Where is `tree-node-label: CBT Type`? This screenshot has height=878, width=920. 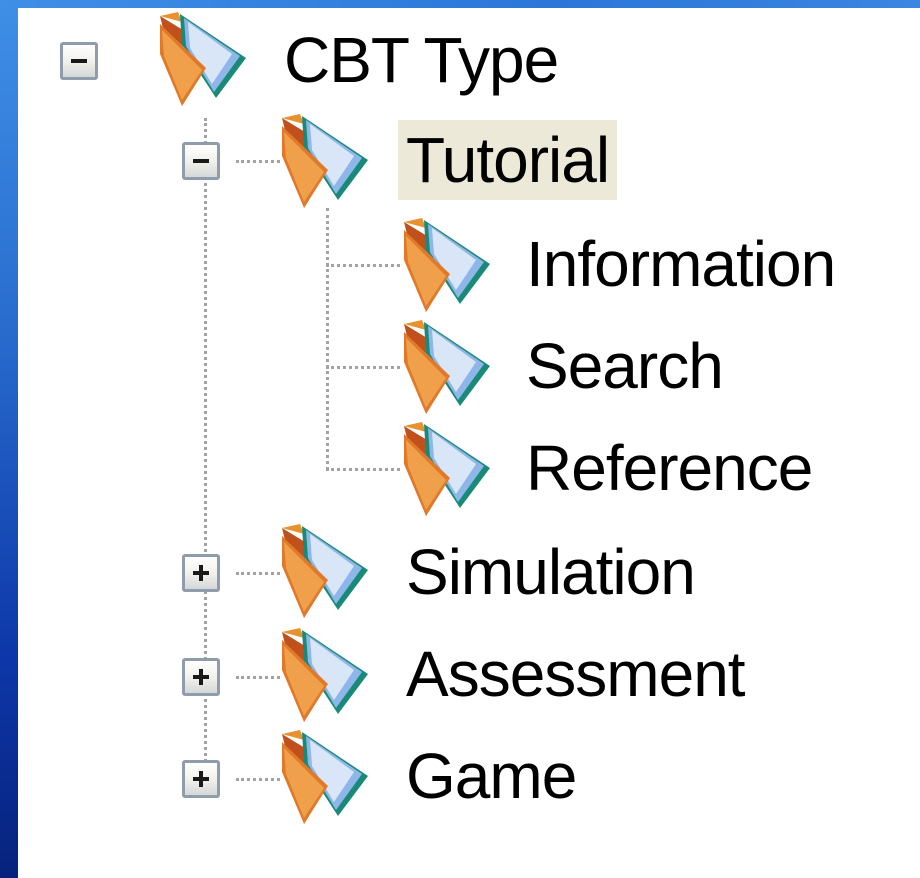
tree-node-label: CBT Type is located at coordinates (421, 60).